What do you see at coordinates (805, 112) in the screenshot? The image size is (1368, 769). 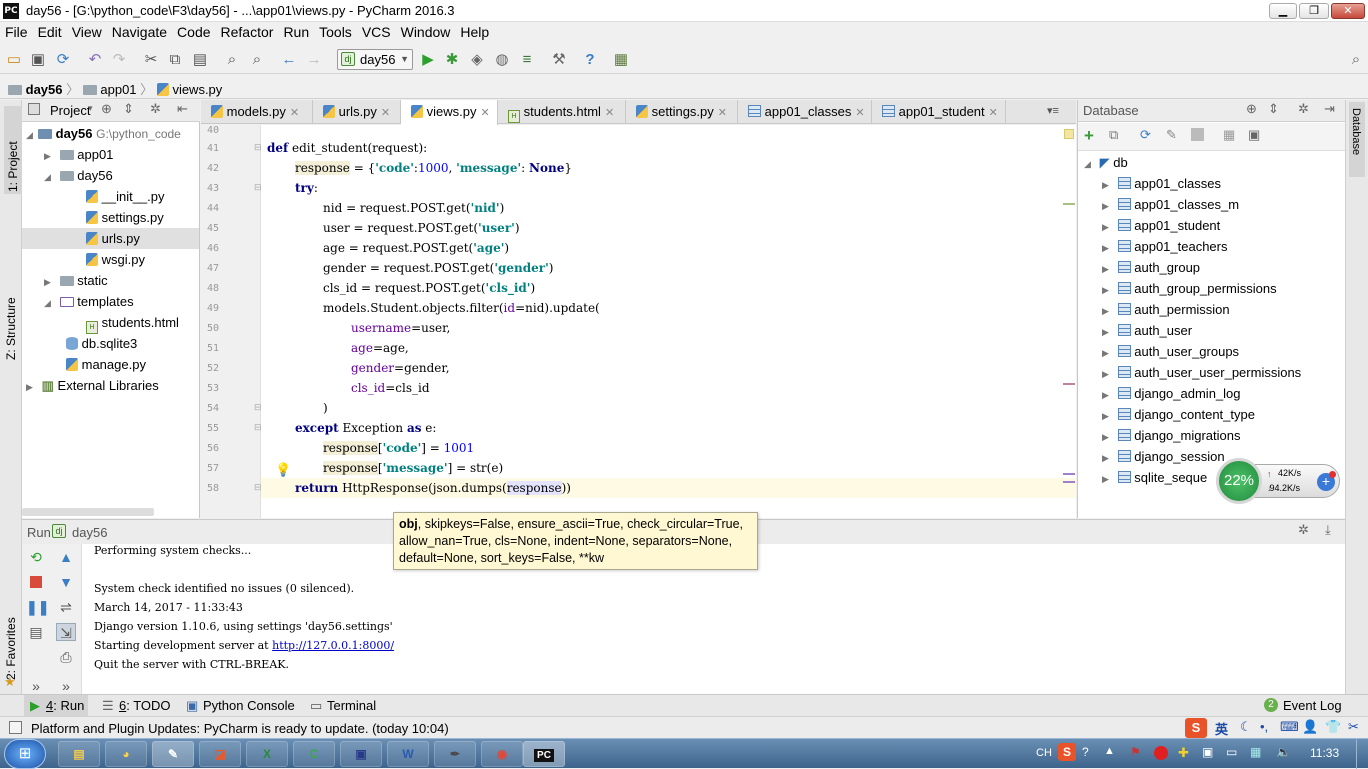 I see `tab-app01-classes: app01_classes ✕` at bounding box center [805, 112].